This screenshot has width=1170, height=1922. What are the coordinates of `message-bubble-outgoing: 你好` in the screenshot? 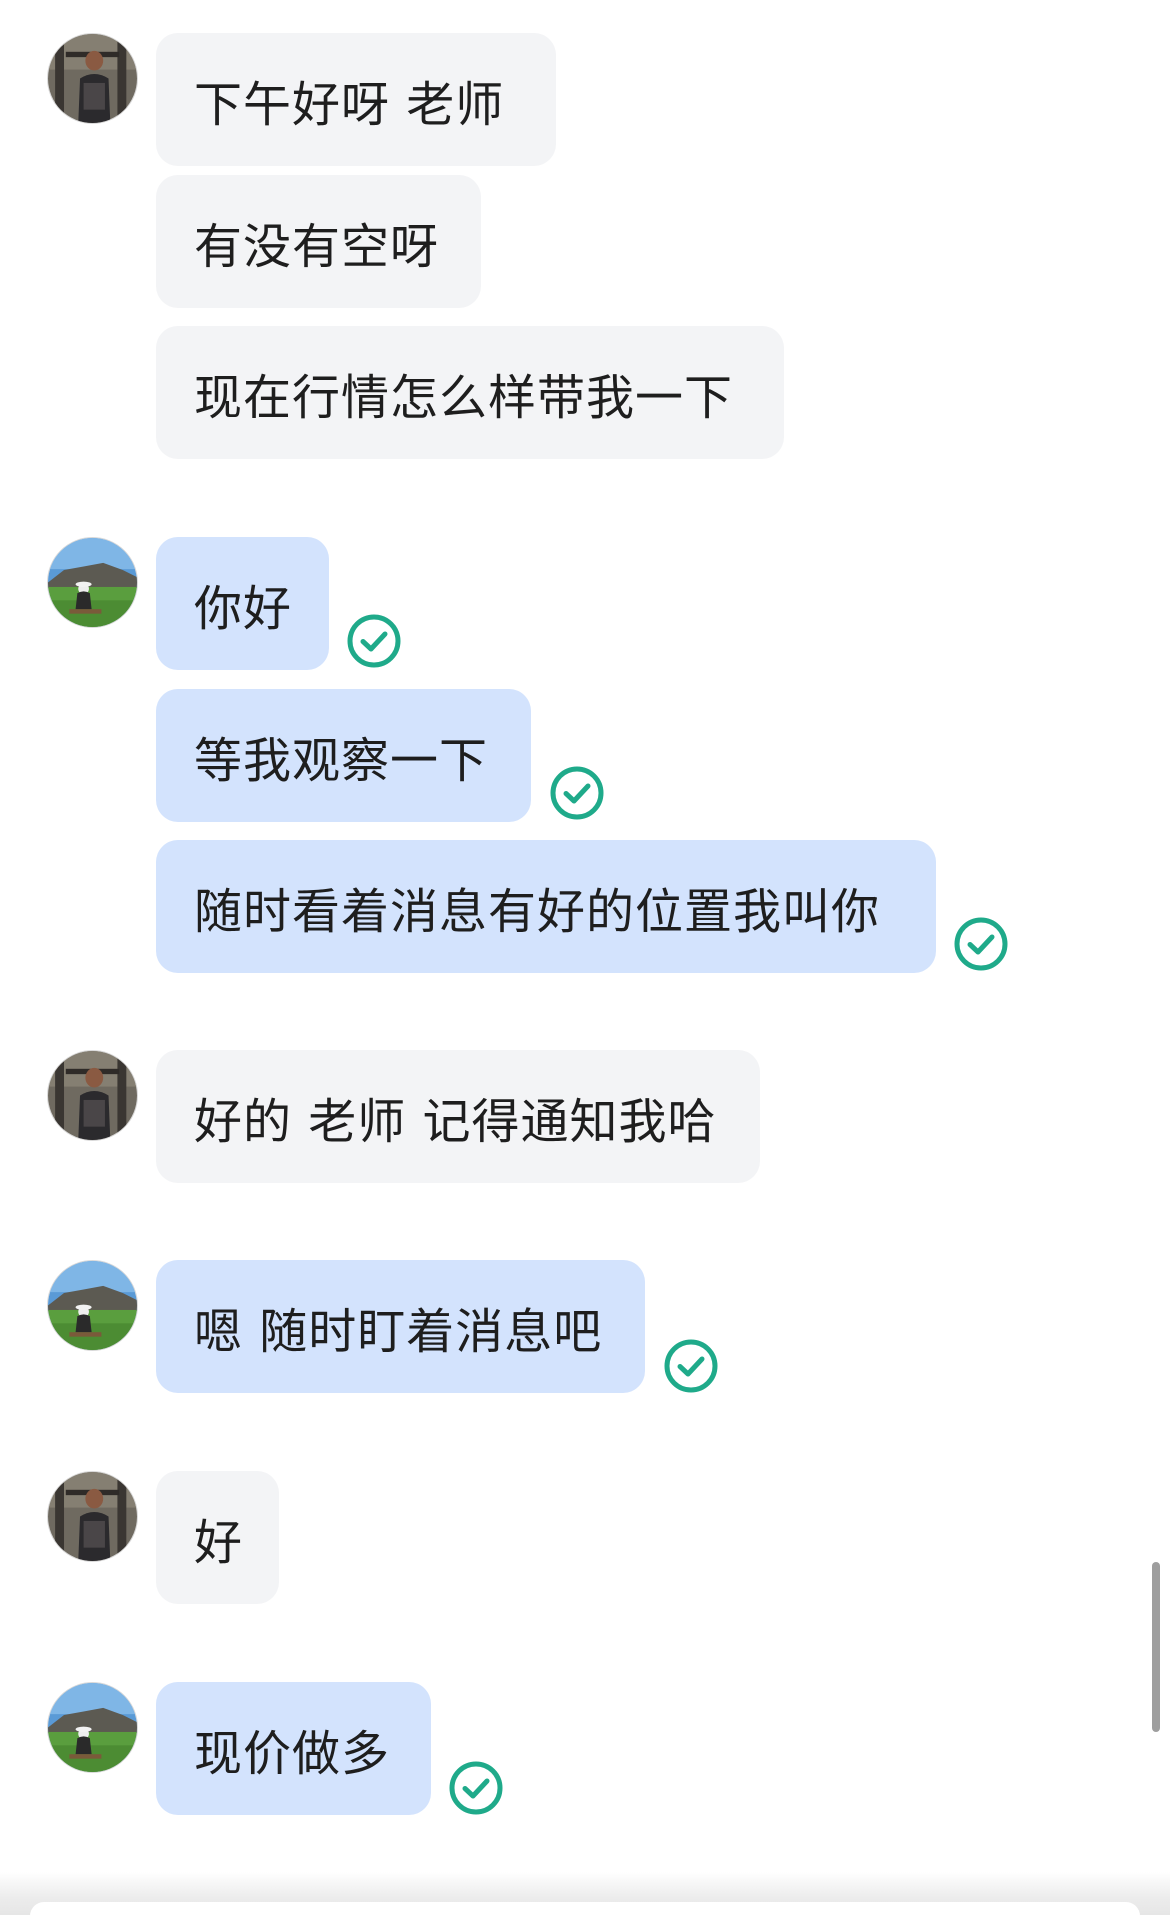 It's located at (242, 603).